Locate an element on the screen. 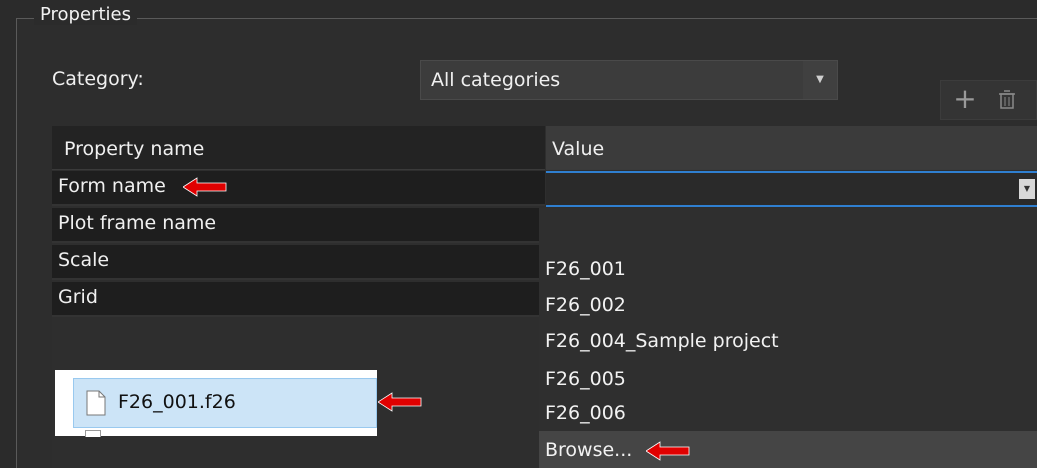  column-header-property-name: Property name is located at coordinates (298, 148).